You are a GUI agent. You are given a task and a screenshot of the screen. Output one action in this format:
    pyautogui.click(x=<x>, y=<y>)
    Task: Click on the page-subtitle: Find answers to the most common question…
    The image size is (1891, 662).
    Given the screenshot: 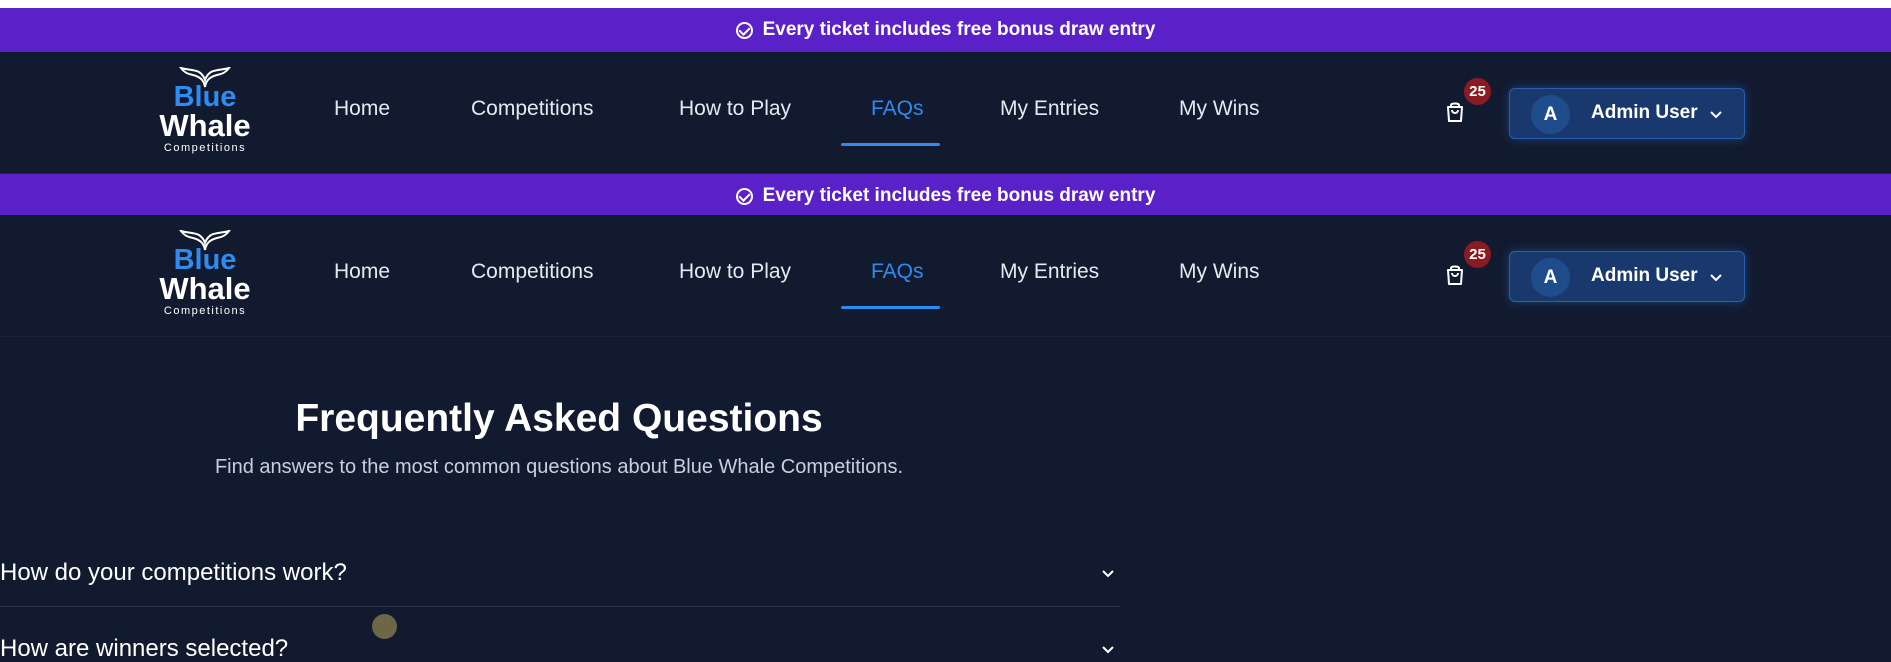 What is the action you would take?
    pyautogui.click(x=559, y=467)
    